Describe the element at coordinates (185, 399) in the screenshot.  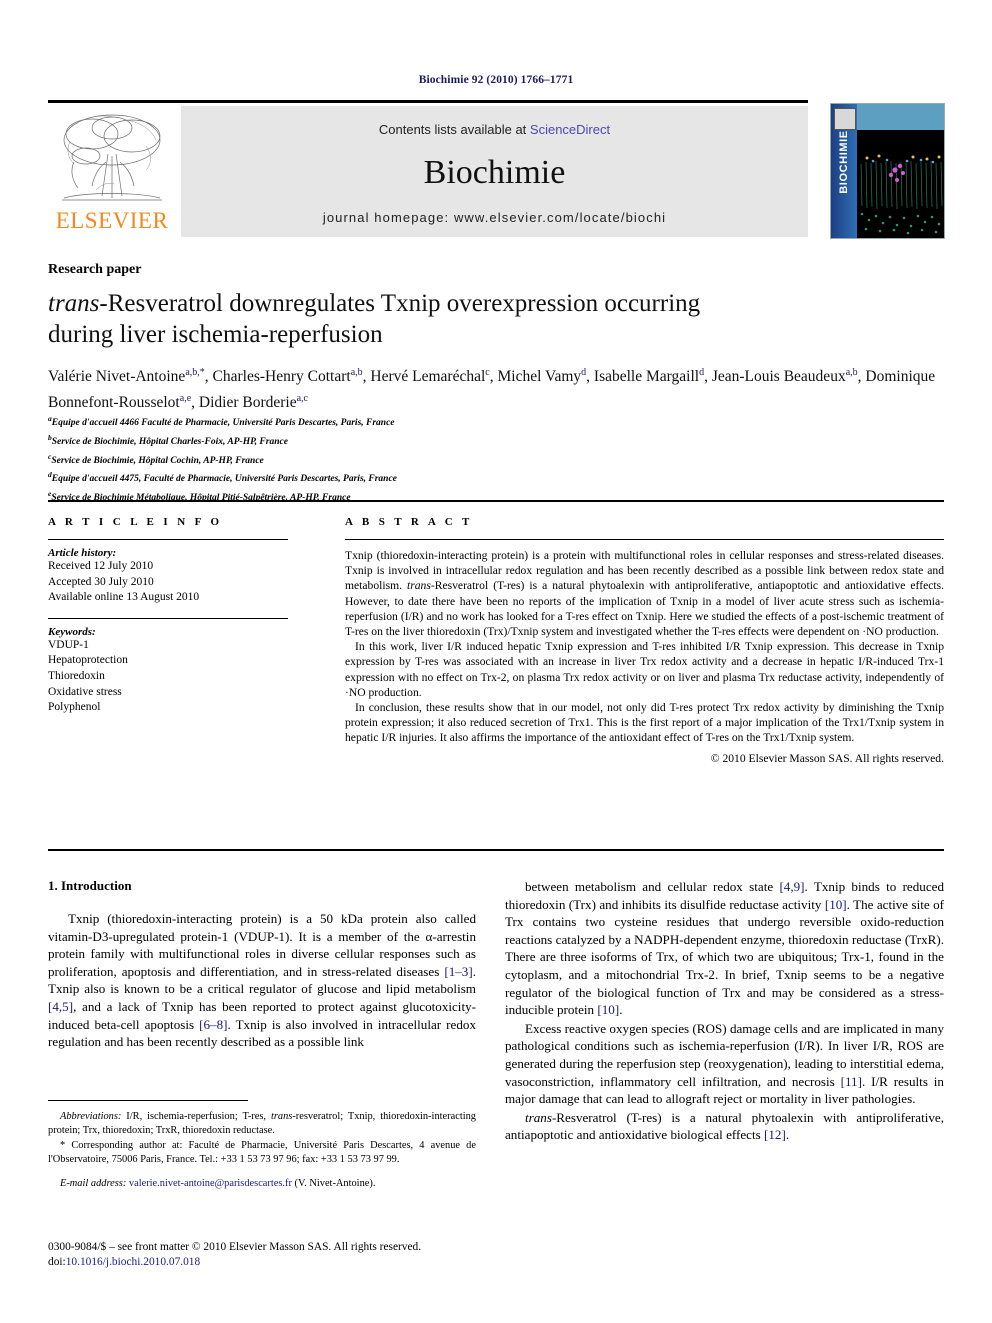
I see `author-affil-marker: a,e` at that location.